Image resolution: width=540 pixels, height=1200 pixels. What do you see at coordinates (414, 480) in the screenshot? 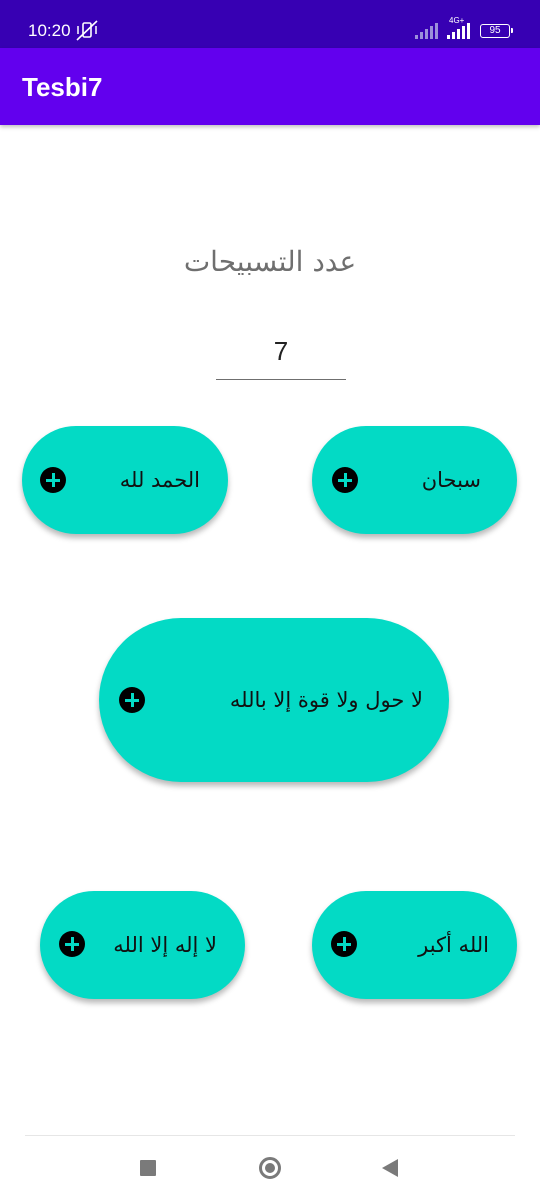
I see `subhan-button: سبحان` at bounding box center [414, 480].